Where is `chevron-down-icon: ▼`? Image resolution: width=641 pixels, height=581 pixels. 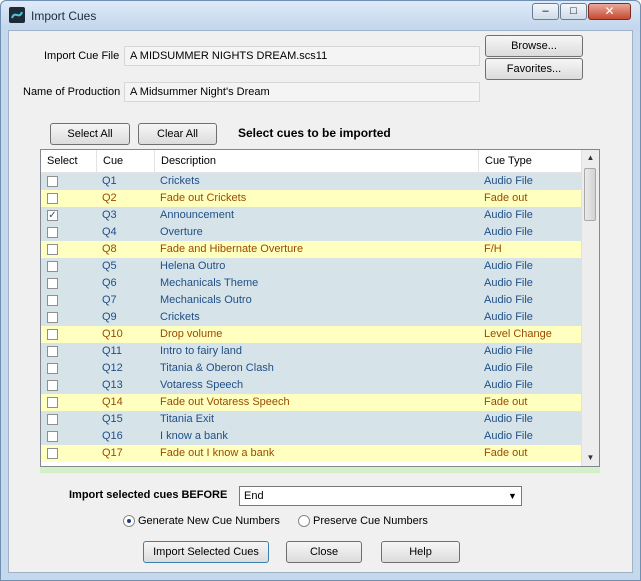 chevron-down-icon: ▼ is located at coordinates (512, 496).